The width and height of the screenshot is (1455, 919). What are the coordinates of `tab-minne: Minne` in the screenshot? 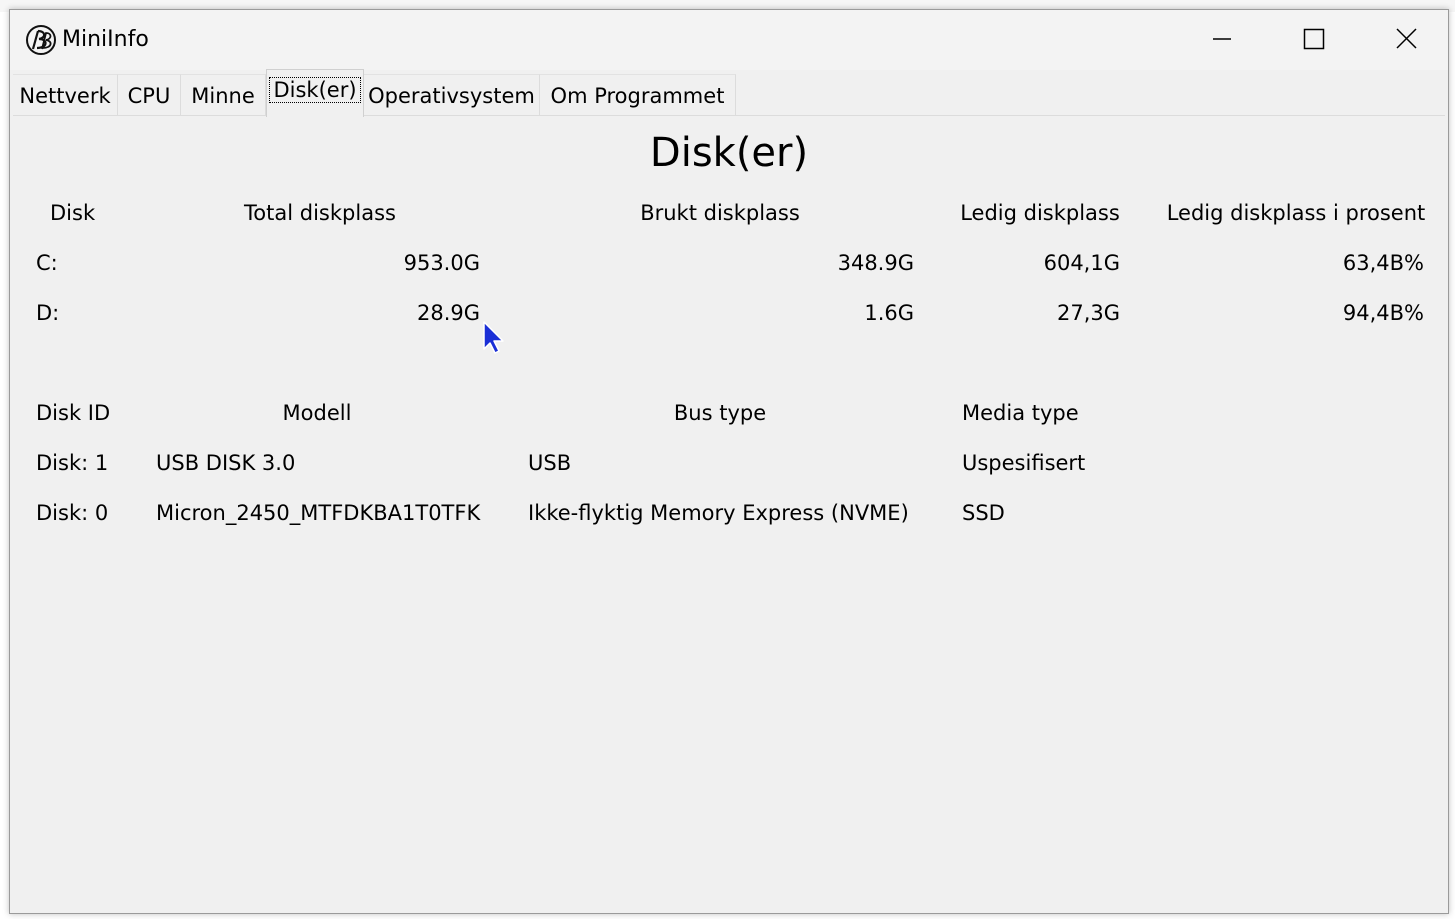 It's located at (223, 95).